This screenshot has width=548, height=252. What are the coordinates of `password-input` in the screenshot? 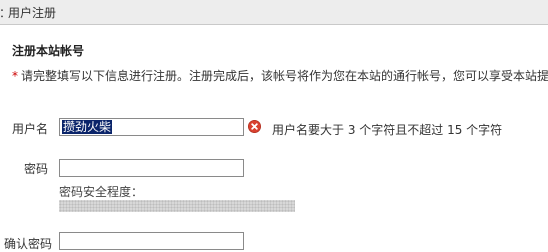 It's located at (151, 168).